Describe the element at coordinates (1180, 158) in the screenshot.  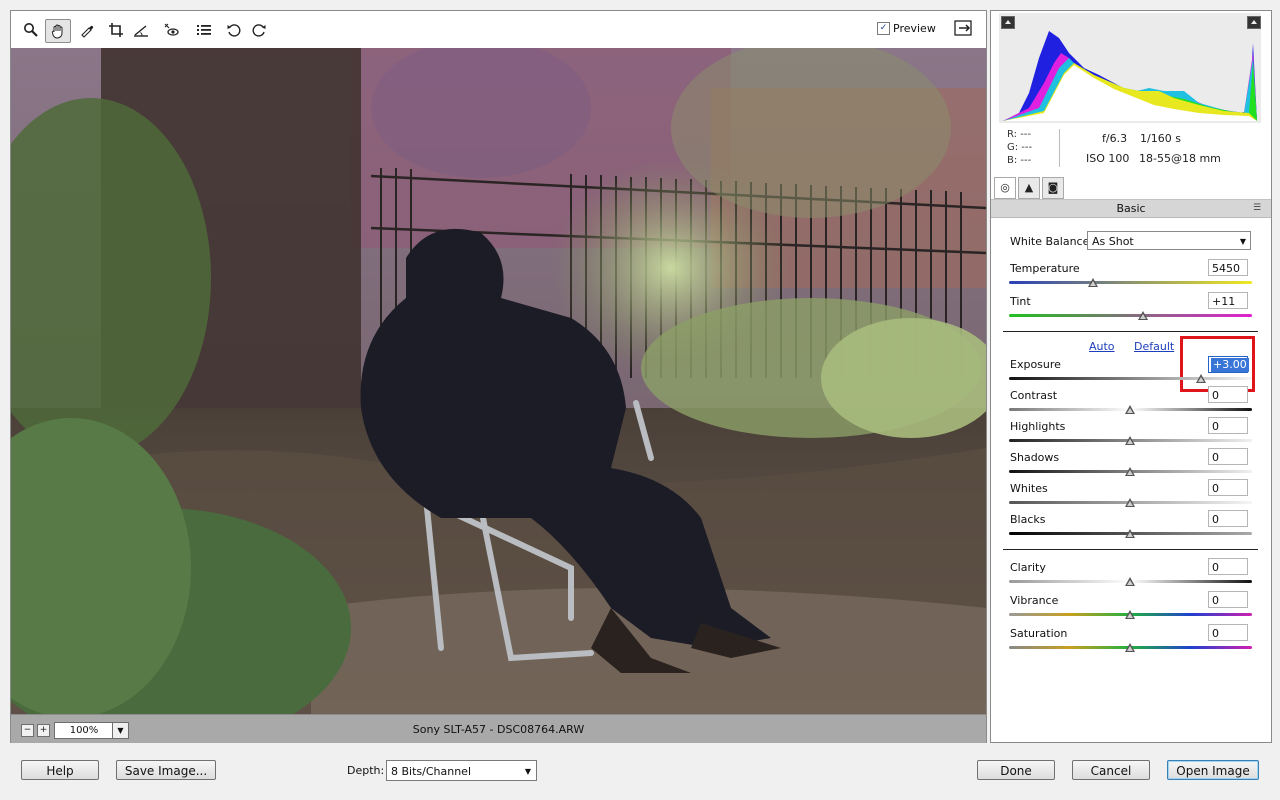
I see `lens-value: 18-55@18 mm` at that location.